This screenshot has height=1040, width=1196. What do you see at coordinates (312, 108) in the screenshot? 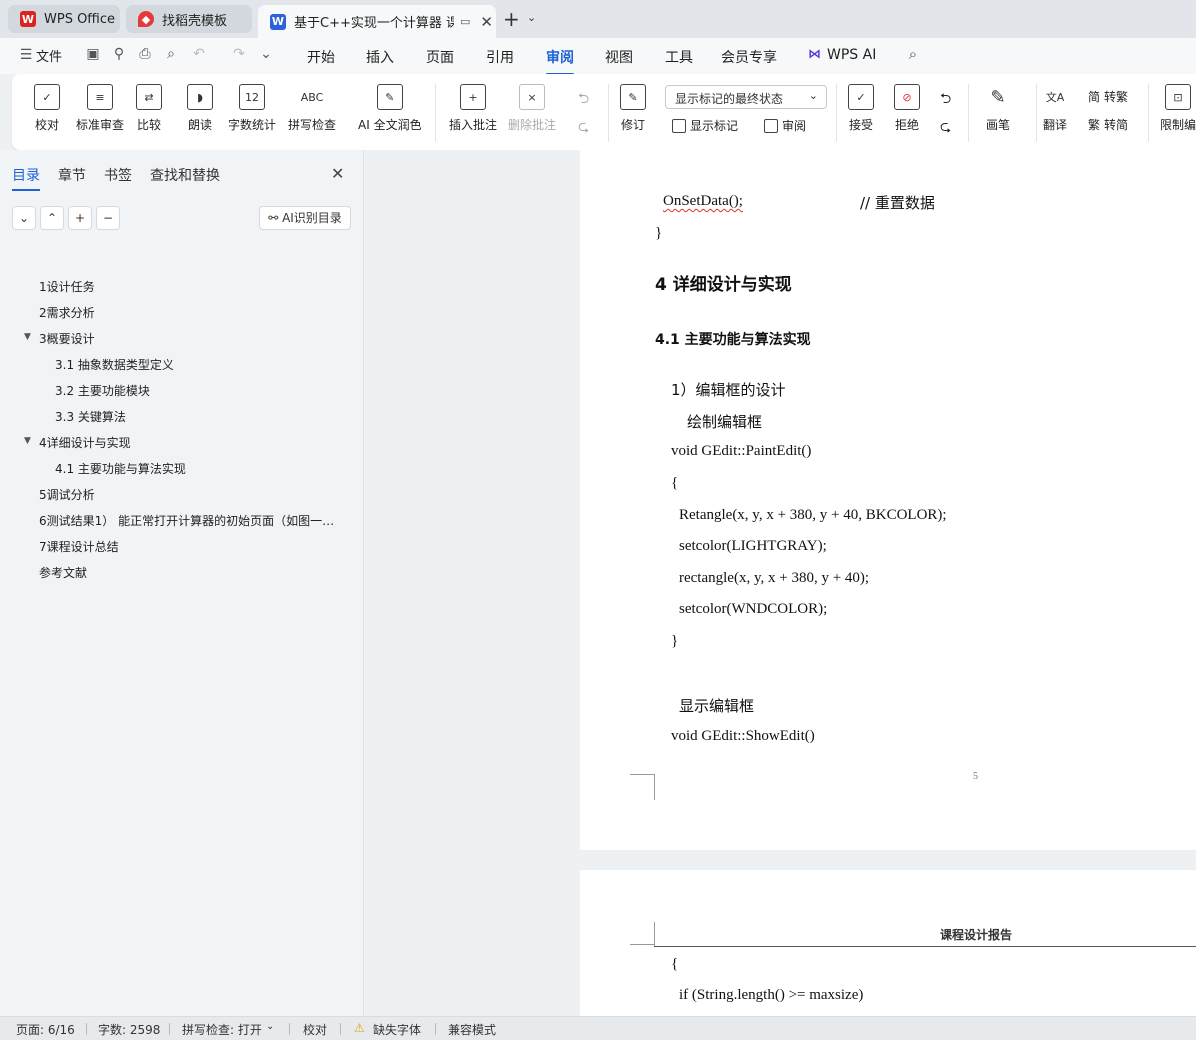
I see `spell-check-button: ABC 拼写检查` at bounding box center [312, 108].